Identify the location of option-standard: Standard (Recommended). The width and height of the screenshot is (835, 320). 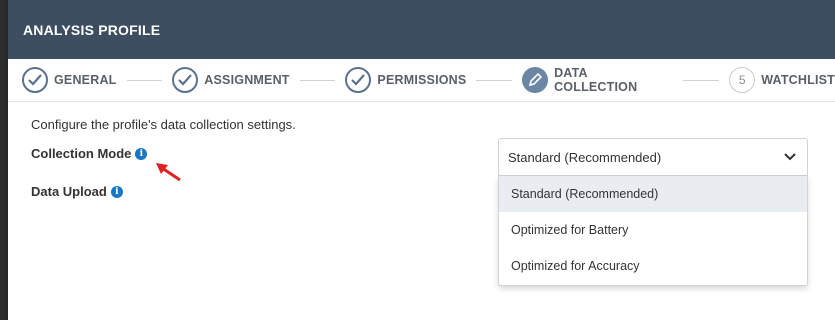
(653, 194).